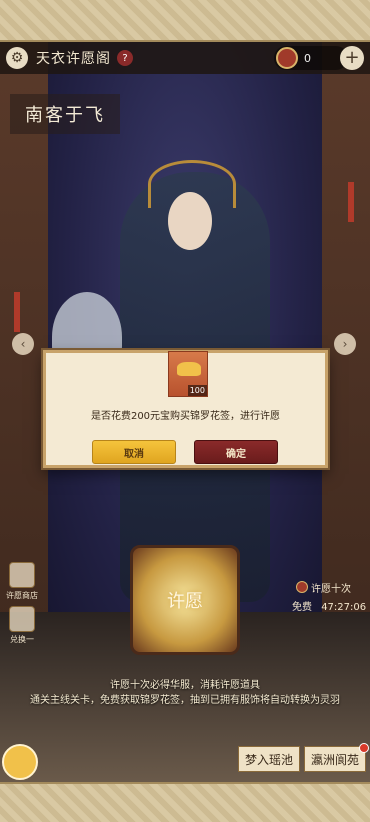  I want to click on next-arrow-icon: ›, so click(345, 344).